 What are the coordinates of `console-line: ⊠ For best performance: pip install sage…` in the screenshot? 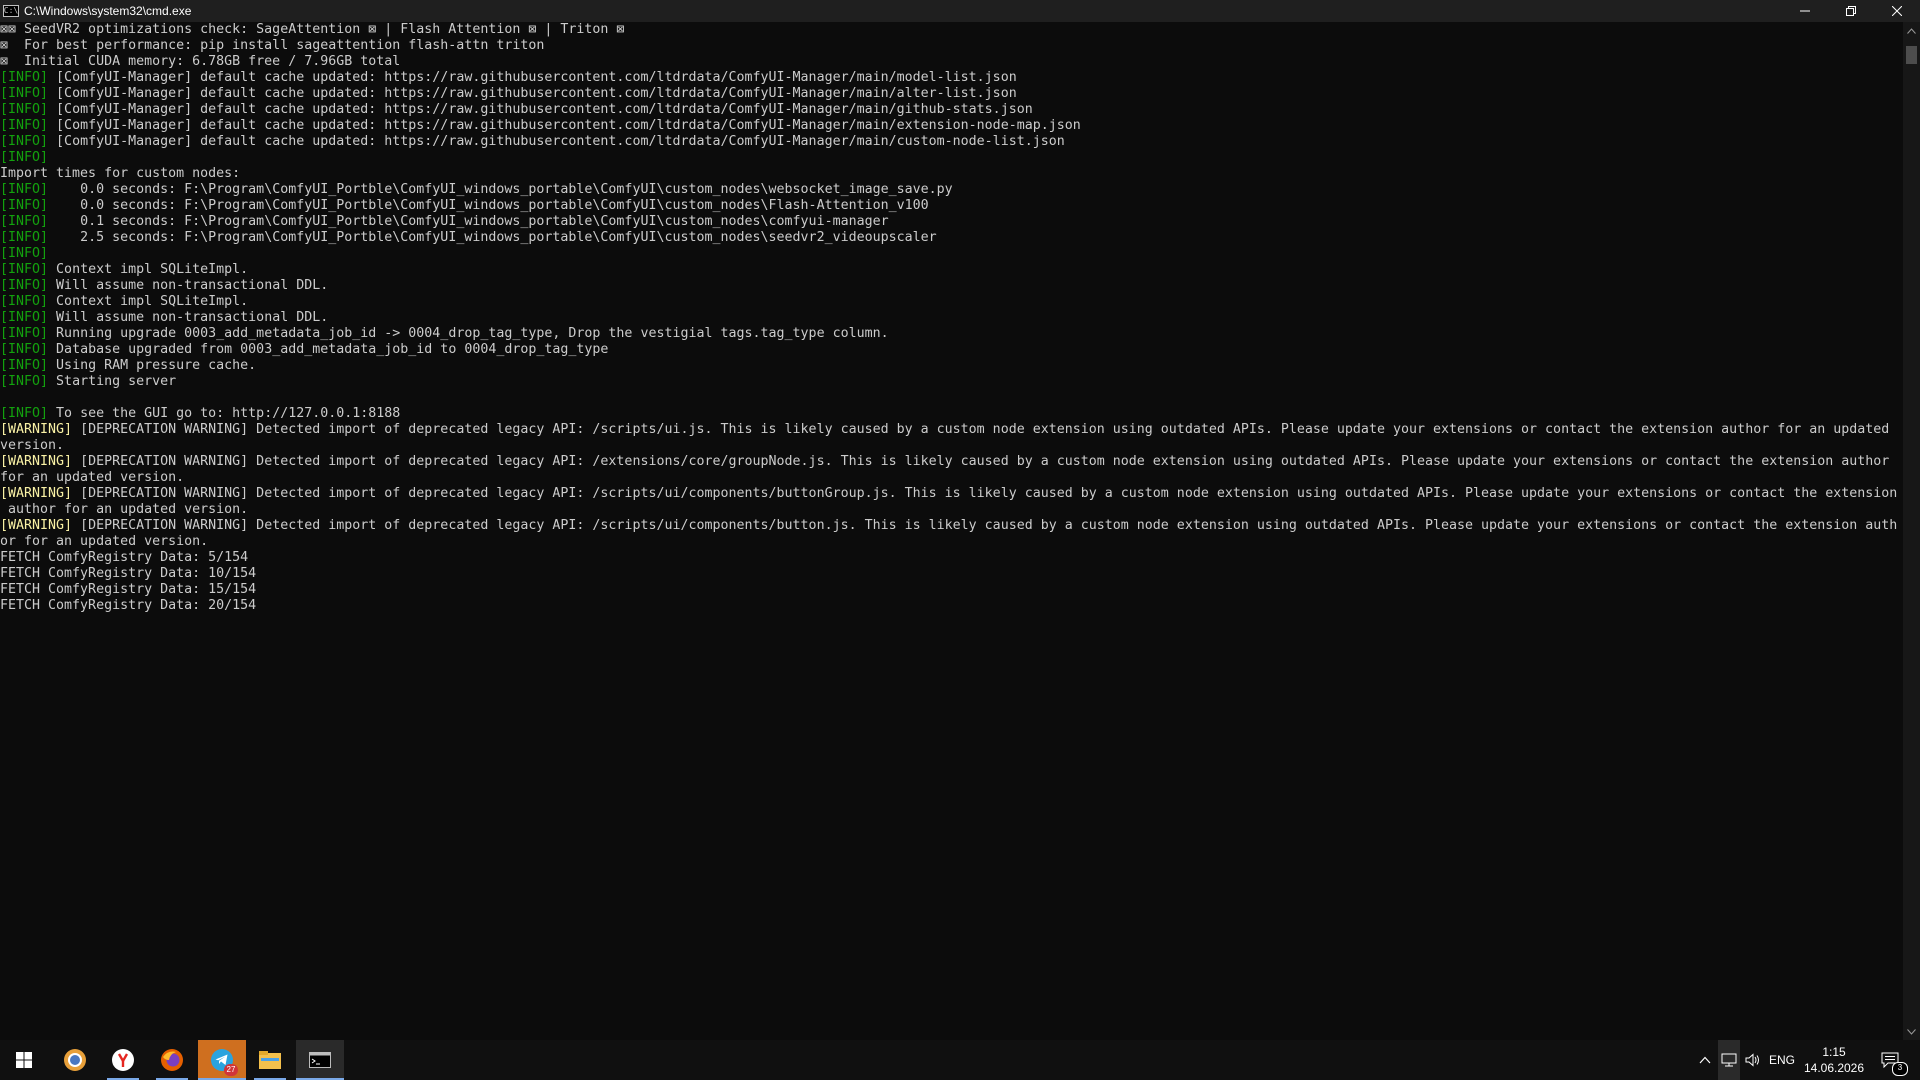 It's located at (951, 46).